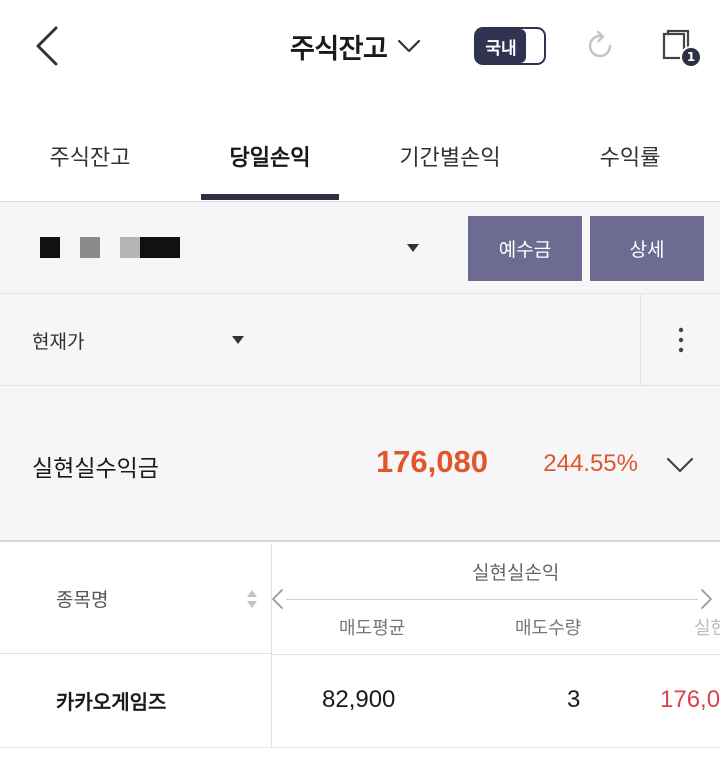  What do you see at coordinates (516, 573) in the screenshot?
I see `column-group-header: 실현실손익` at bounding box center [516, 573].